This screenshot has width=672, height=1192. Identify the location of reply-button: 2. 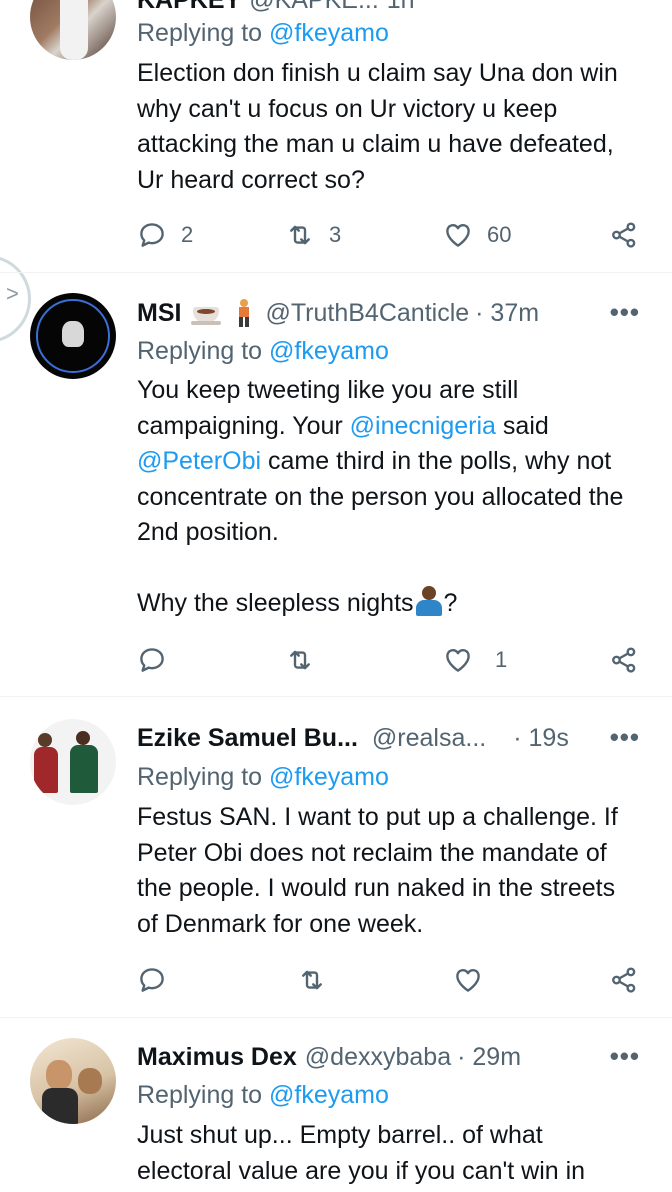
(165, 235).